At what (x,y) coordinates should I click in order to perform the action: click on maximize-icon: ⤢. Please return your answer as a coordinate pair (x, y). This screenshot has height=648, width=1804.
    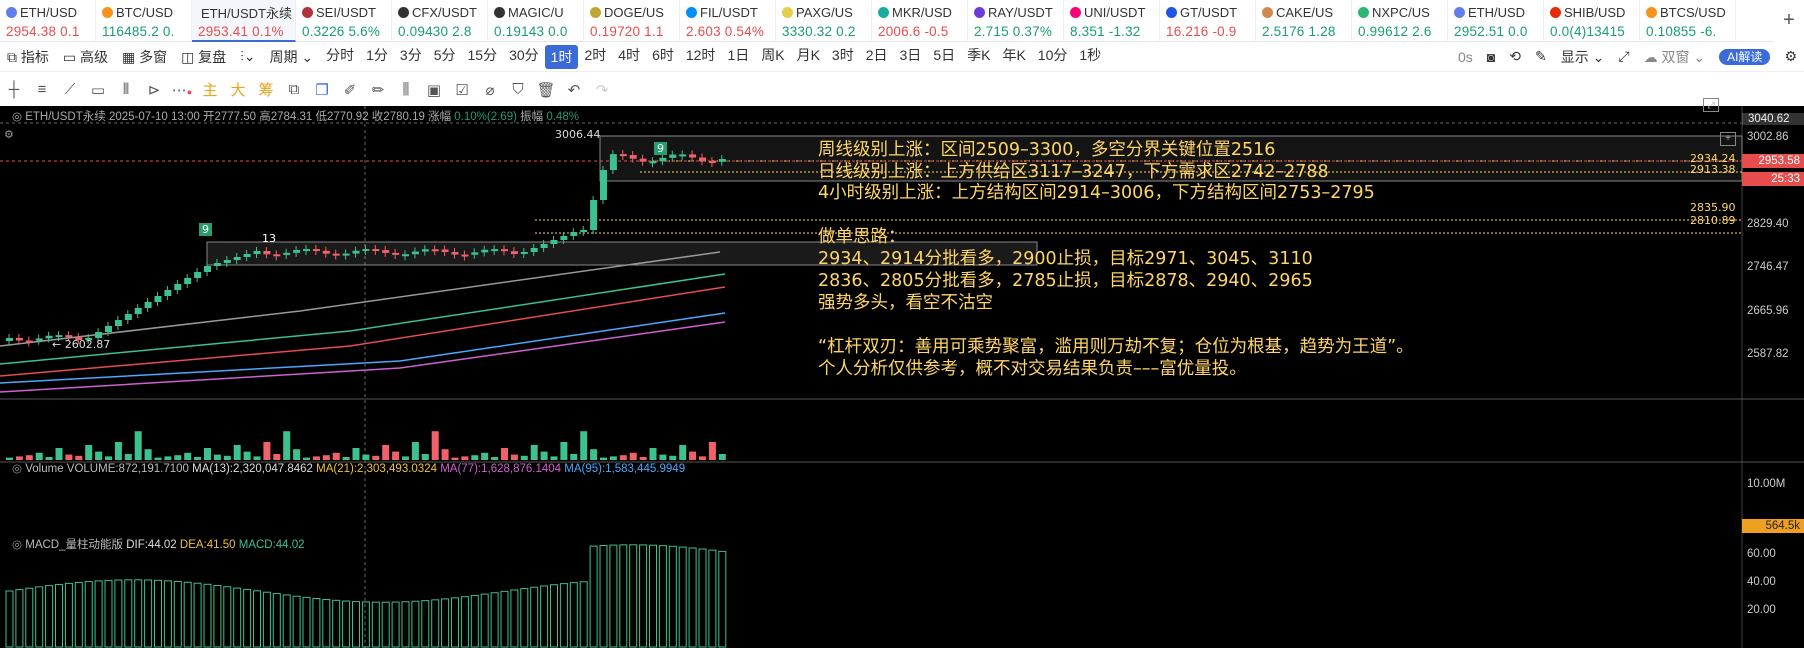
    Looking at the image, I should click on (1711, 105).